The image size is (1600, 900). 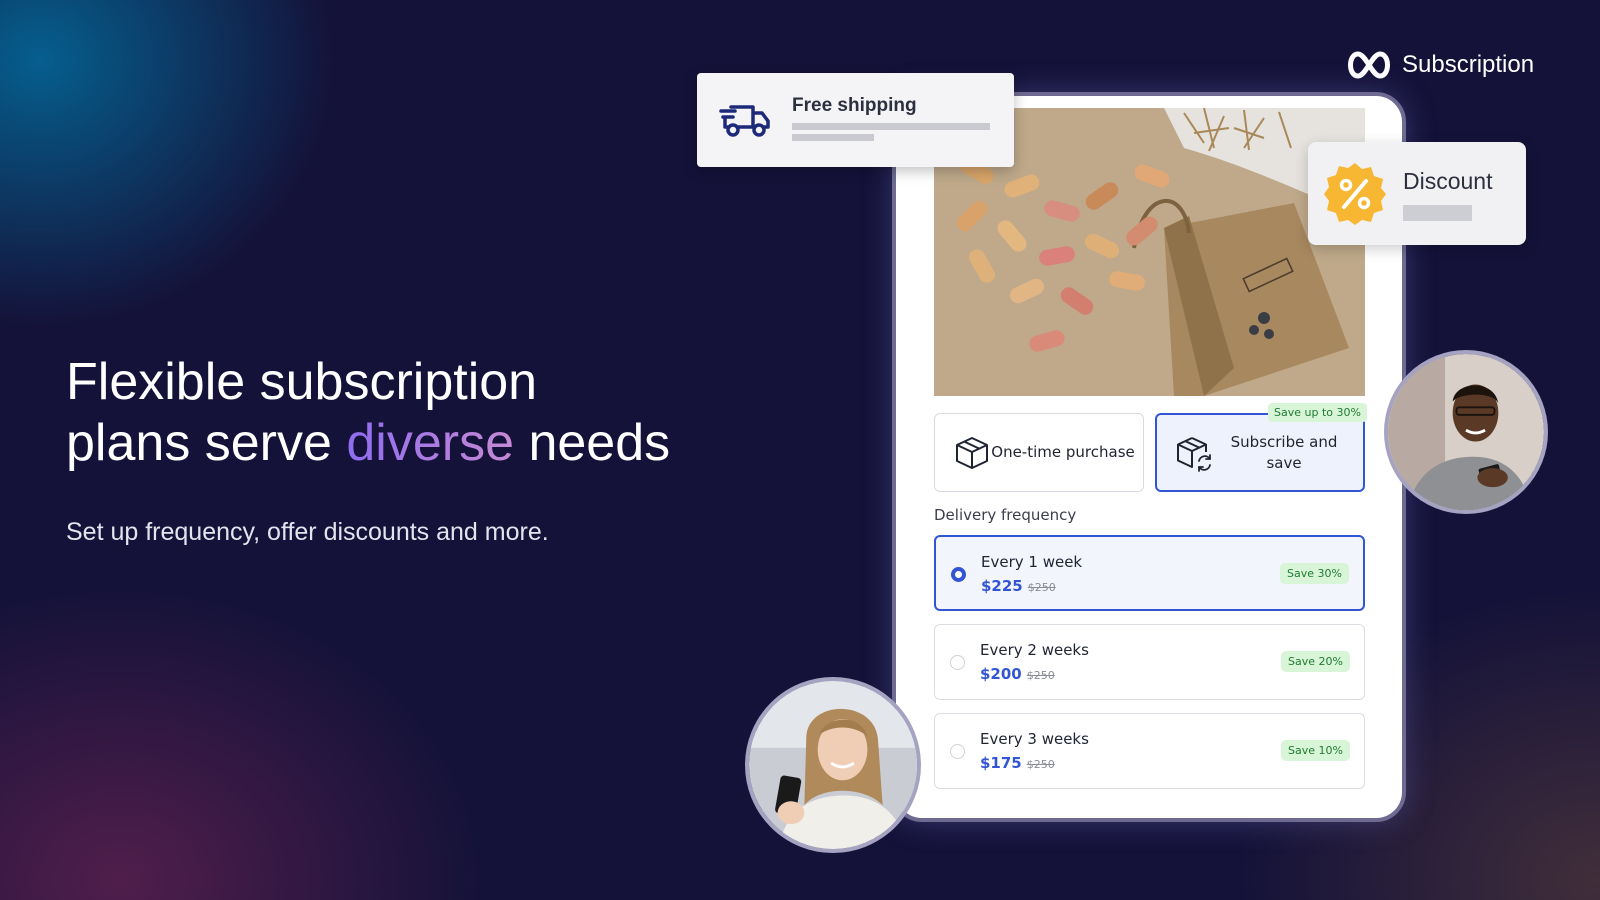 I want to click on avatar-man, so click(x=1466, y=432).